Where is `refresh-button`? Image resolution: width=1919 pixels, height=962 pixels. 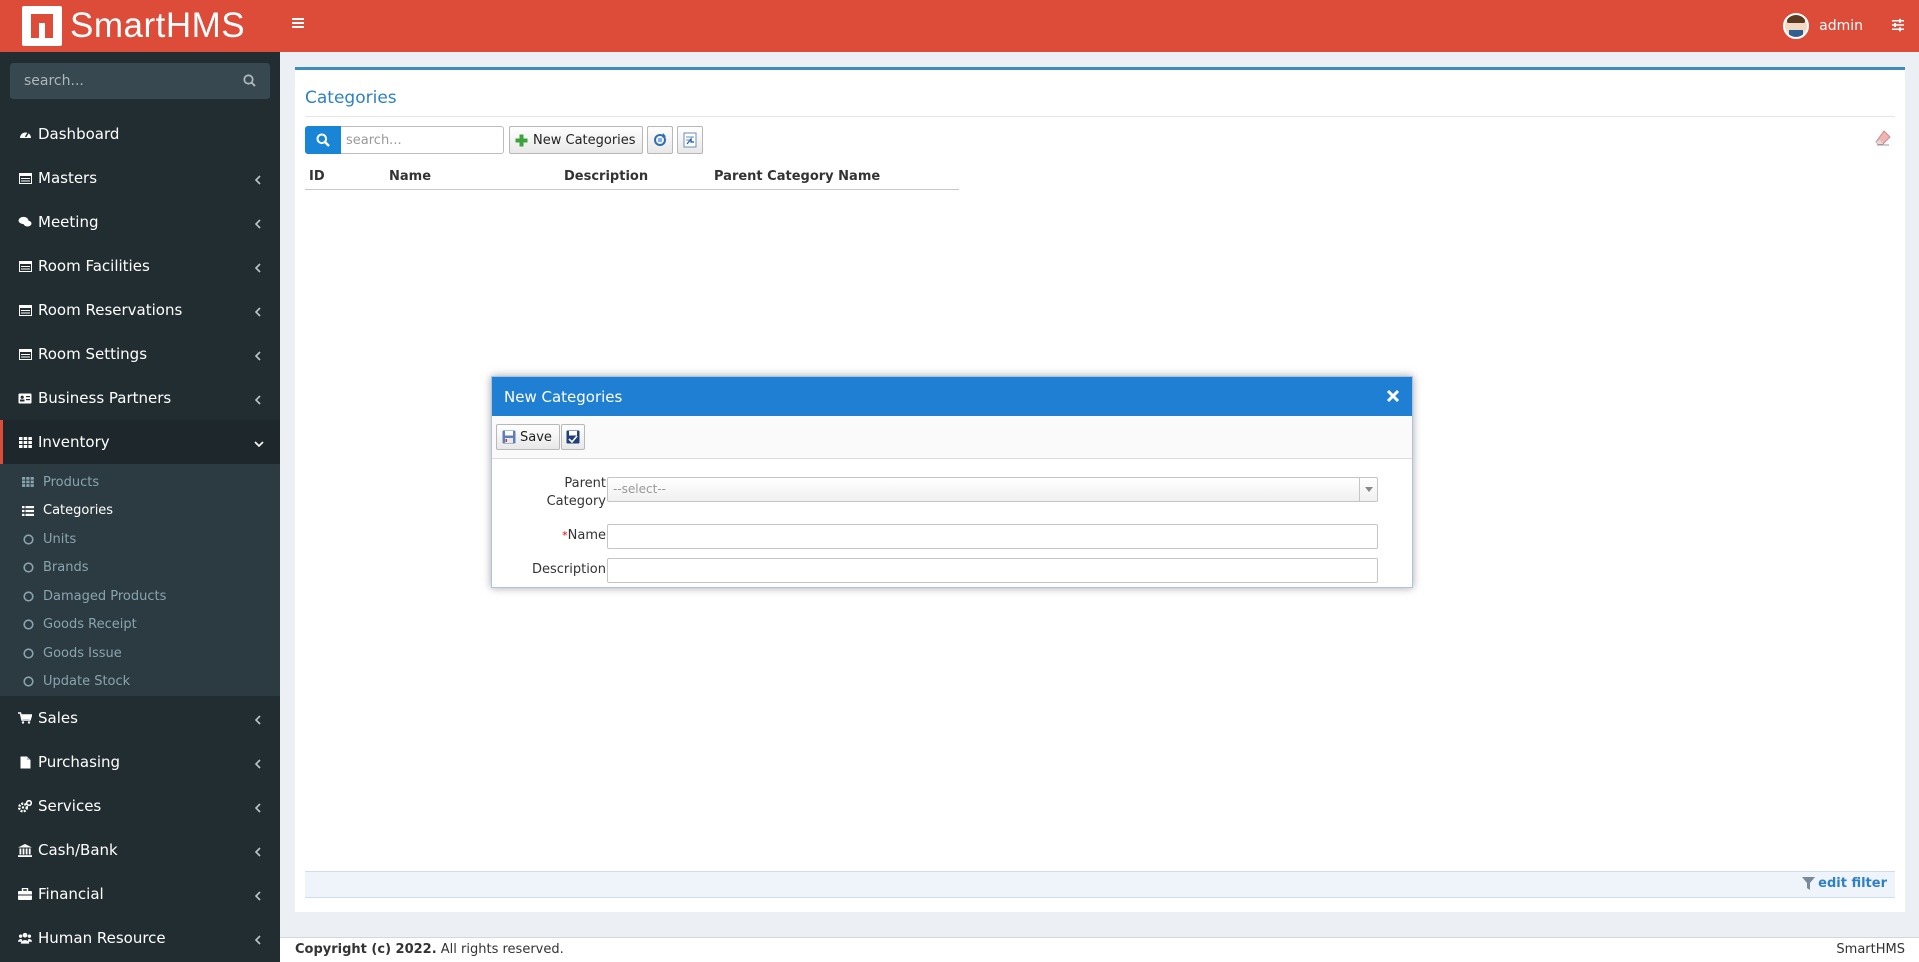 refresh-button is located at coordinates (659, 140).